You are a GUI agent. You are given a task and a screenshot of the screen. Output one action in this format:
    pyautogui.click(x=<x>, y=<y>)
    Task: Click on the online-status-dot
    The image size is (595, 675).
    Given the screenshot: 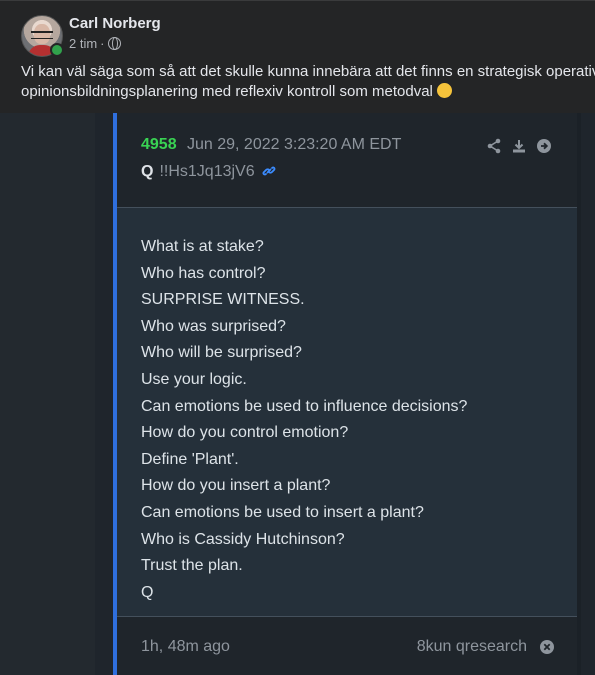 What is the action you would take?
    pyautogui.click(x=57, y=50)
    